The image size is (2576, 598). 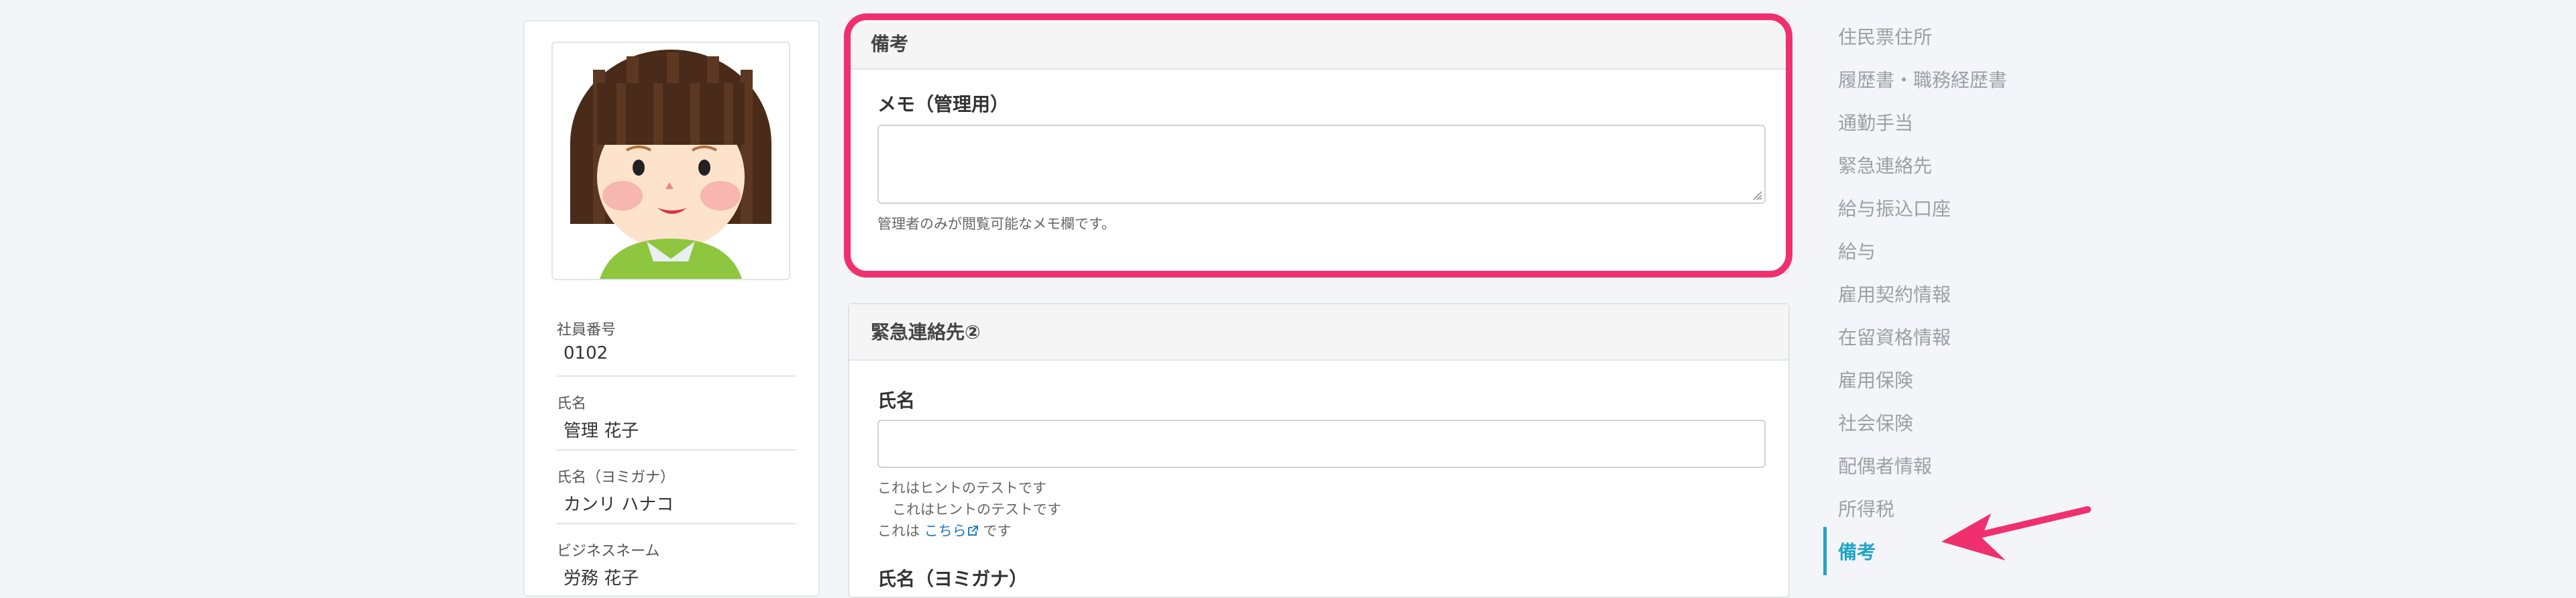 I want to click on avatar, so click(x=670, y=161).